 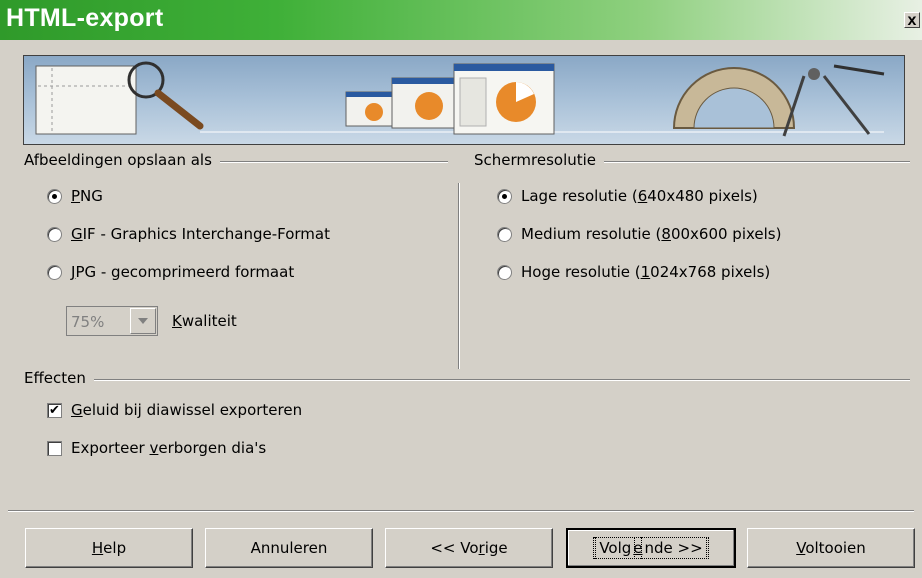 I want to click on back-button: << Vorige, so click(x=469, y=548).